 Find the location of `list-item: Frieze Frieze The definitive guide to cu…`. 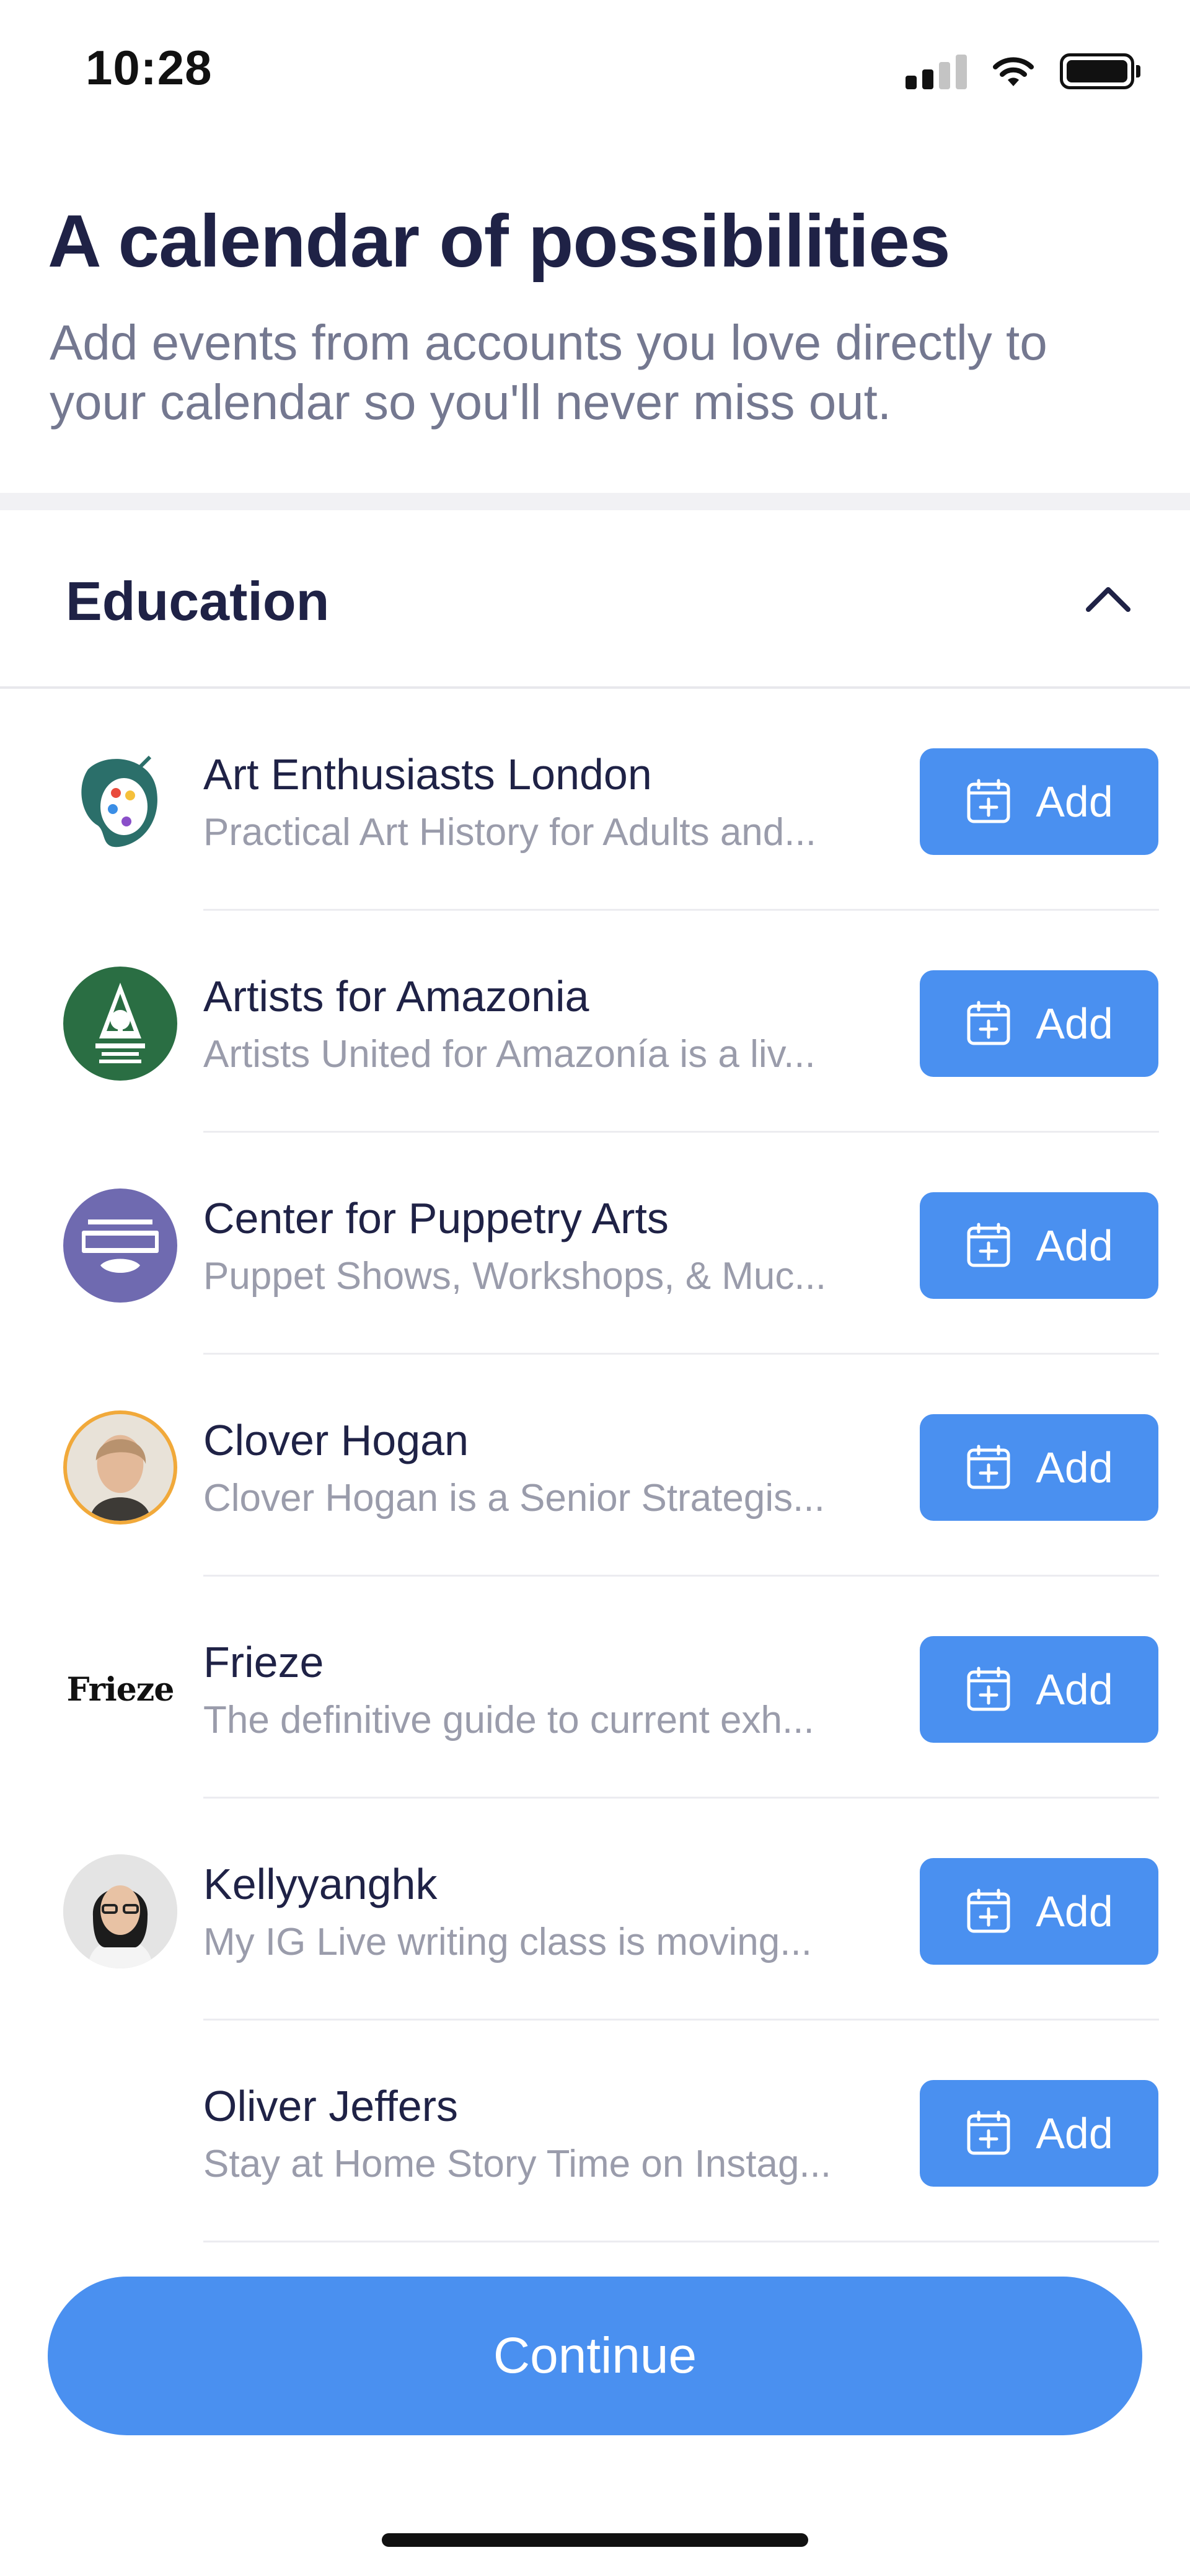

list-item: Frieze Frieze The definitive guide to cu… is located at coordinates (595, 1688).